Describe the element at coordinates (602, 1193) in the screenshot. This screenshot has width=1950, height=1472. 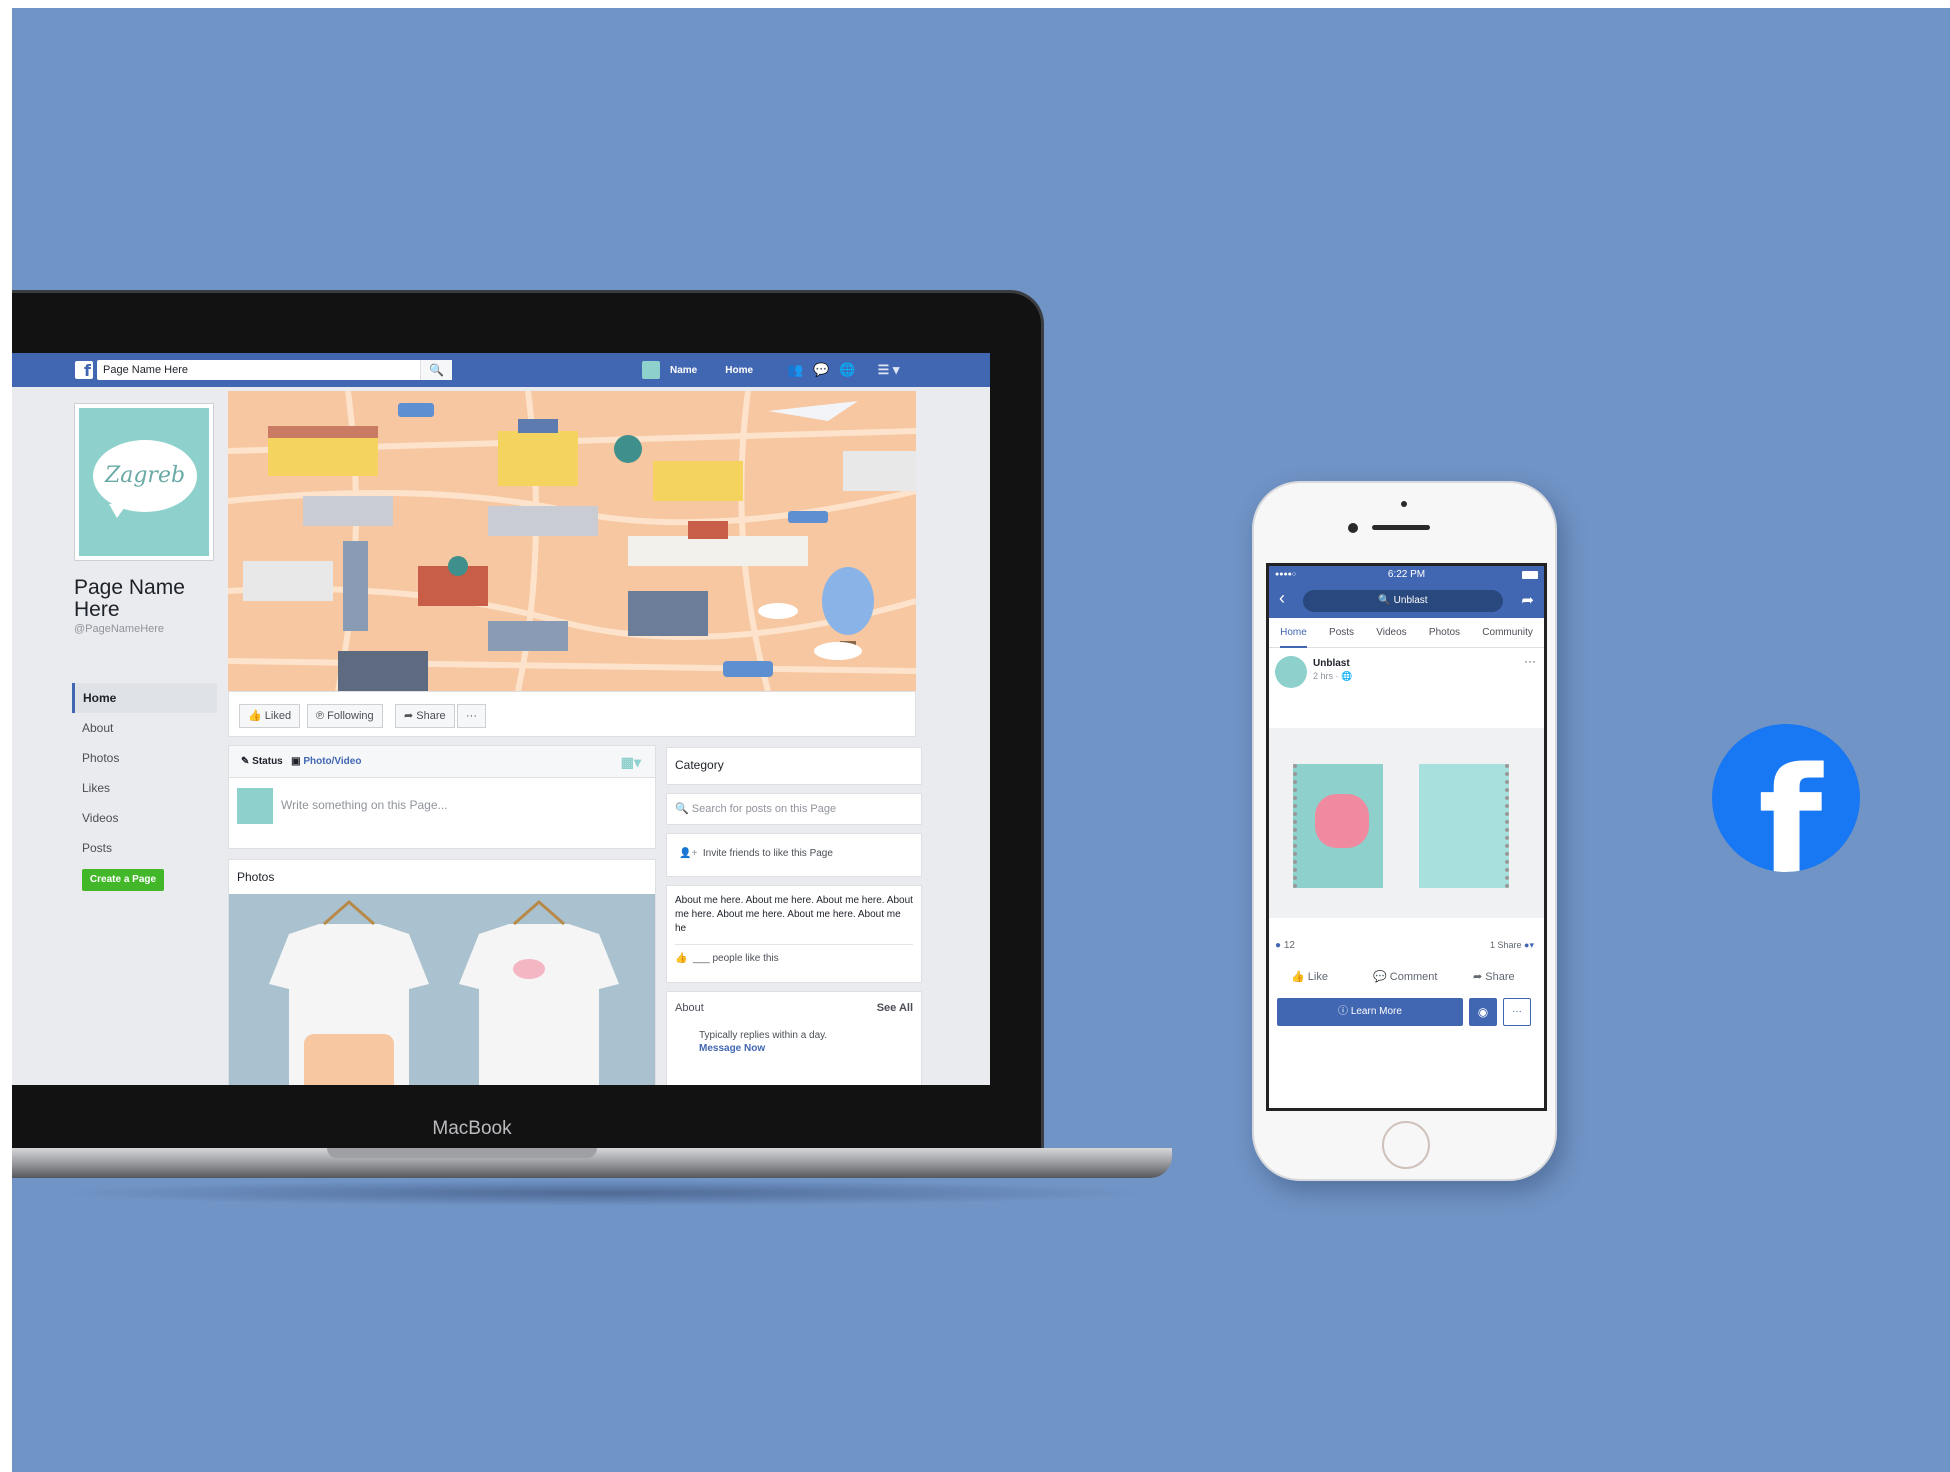
I see `laptop-shadow` at that location.